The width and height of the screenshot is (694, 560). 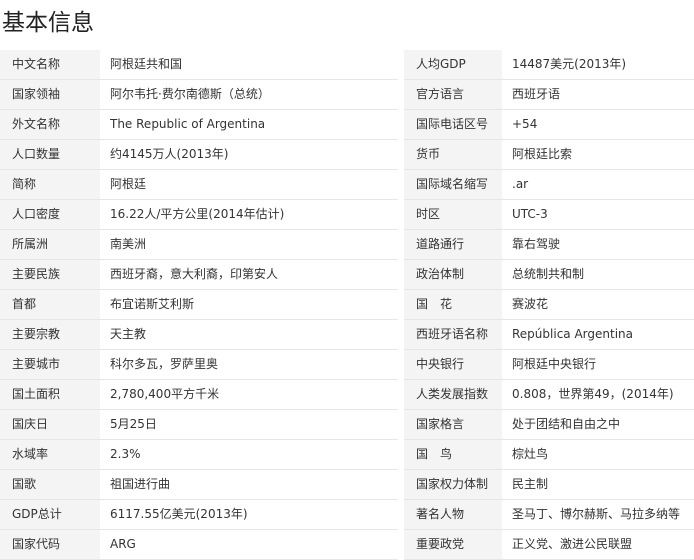 I want to click on left-field-value: 16.22人/平方公里(2014年估计), so click(x=249, y=214).